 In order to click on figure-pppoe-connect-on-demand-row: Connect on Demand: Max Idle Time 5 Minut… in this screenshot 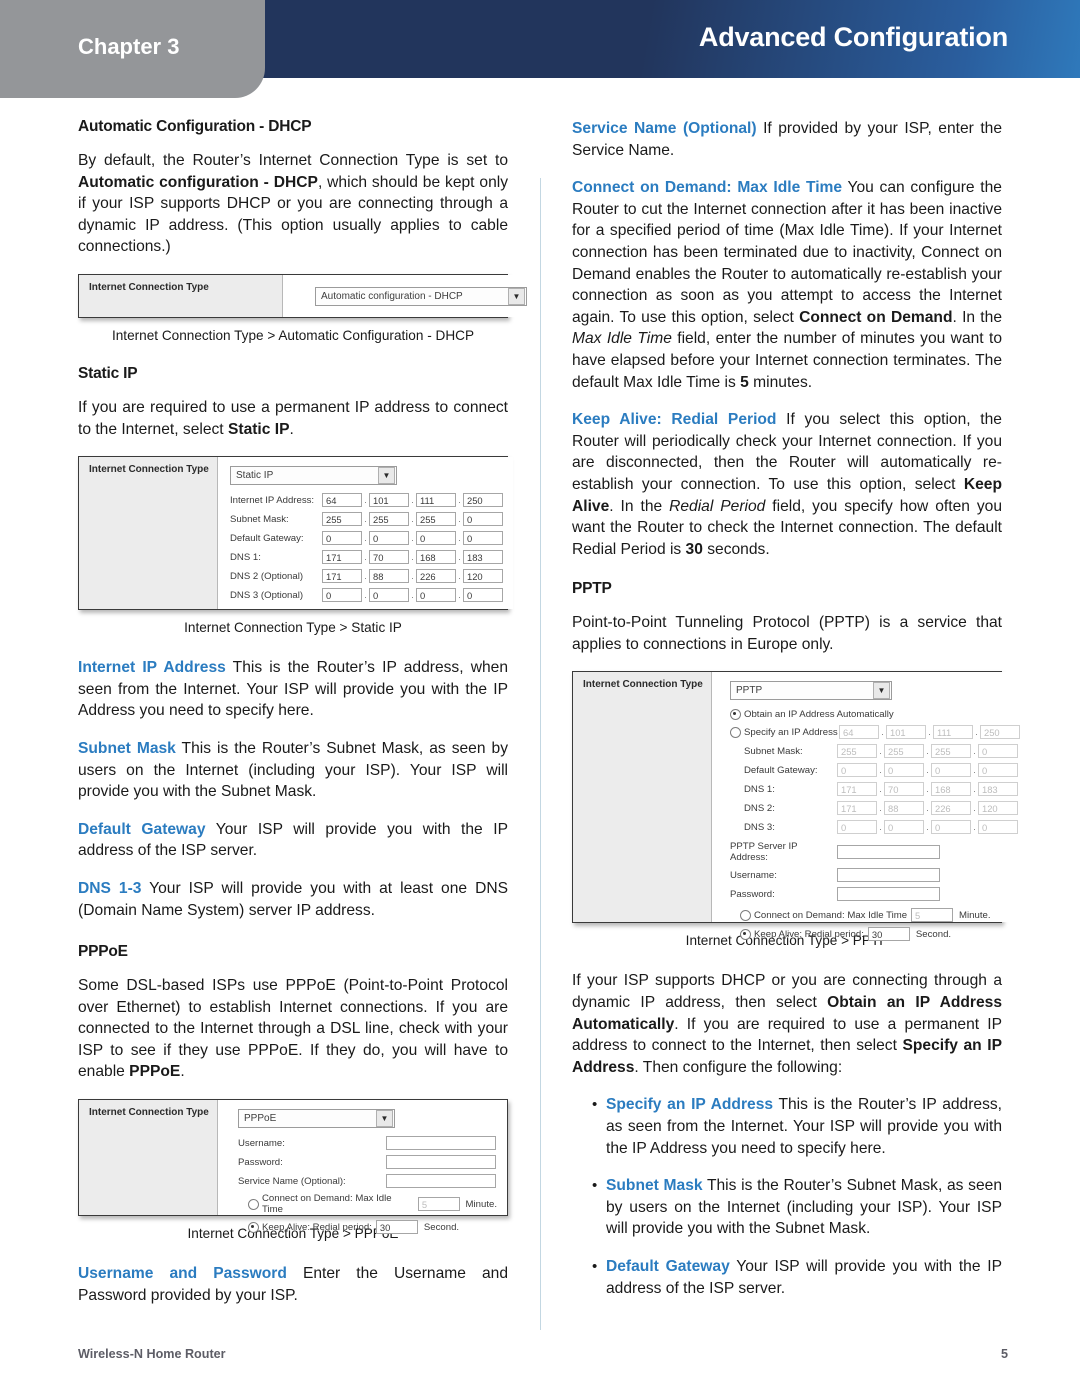, I will do `click(367, 1204)`.